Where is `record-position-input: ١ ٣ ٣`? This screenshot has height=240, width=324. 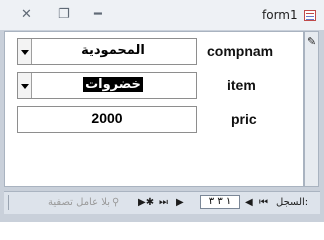
record-position-input: ١ ٣ ٣ is located at coordinates (220, 202).